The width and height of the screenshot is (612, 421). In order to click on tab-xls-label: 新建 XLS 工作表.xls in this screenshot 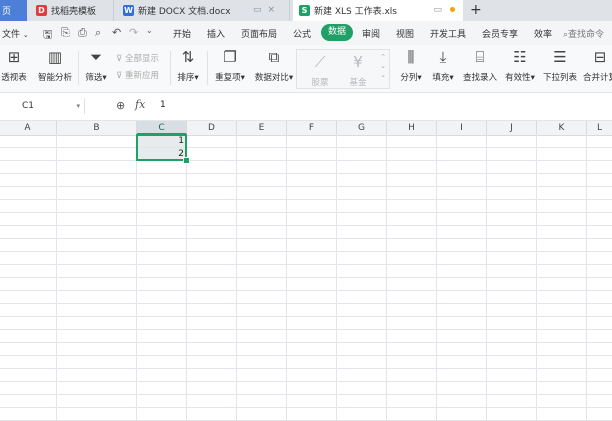, I will do `click(355, 12)`.